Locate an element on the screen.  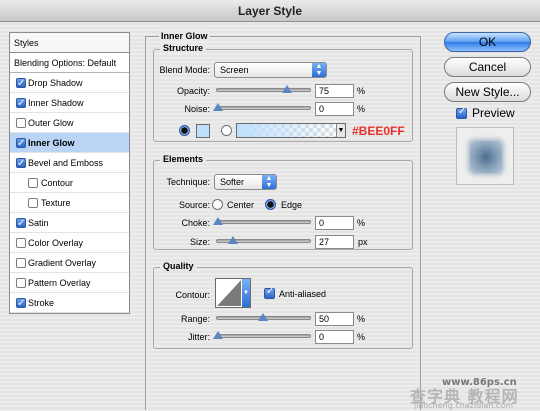
choke-unit: % is located at coordinates (361, 223).